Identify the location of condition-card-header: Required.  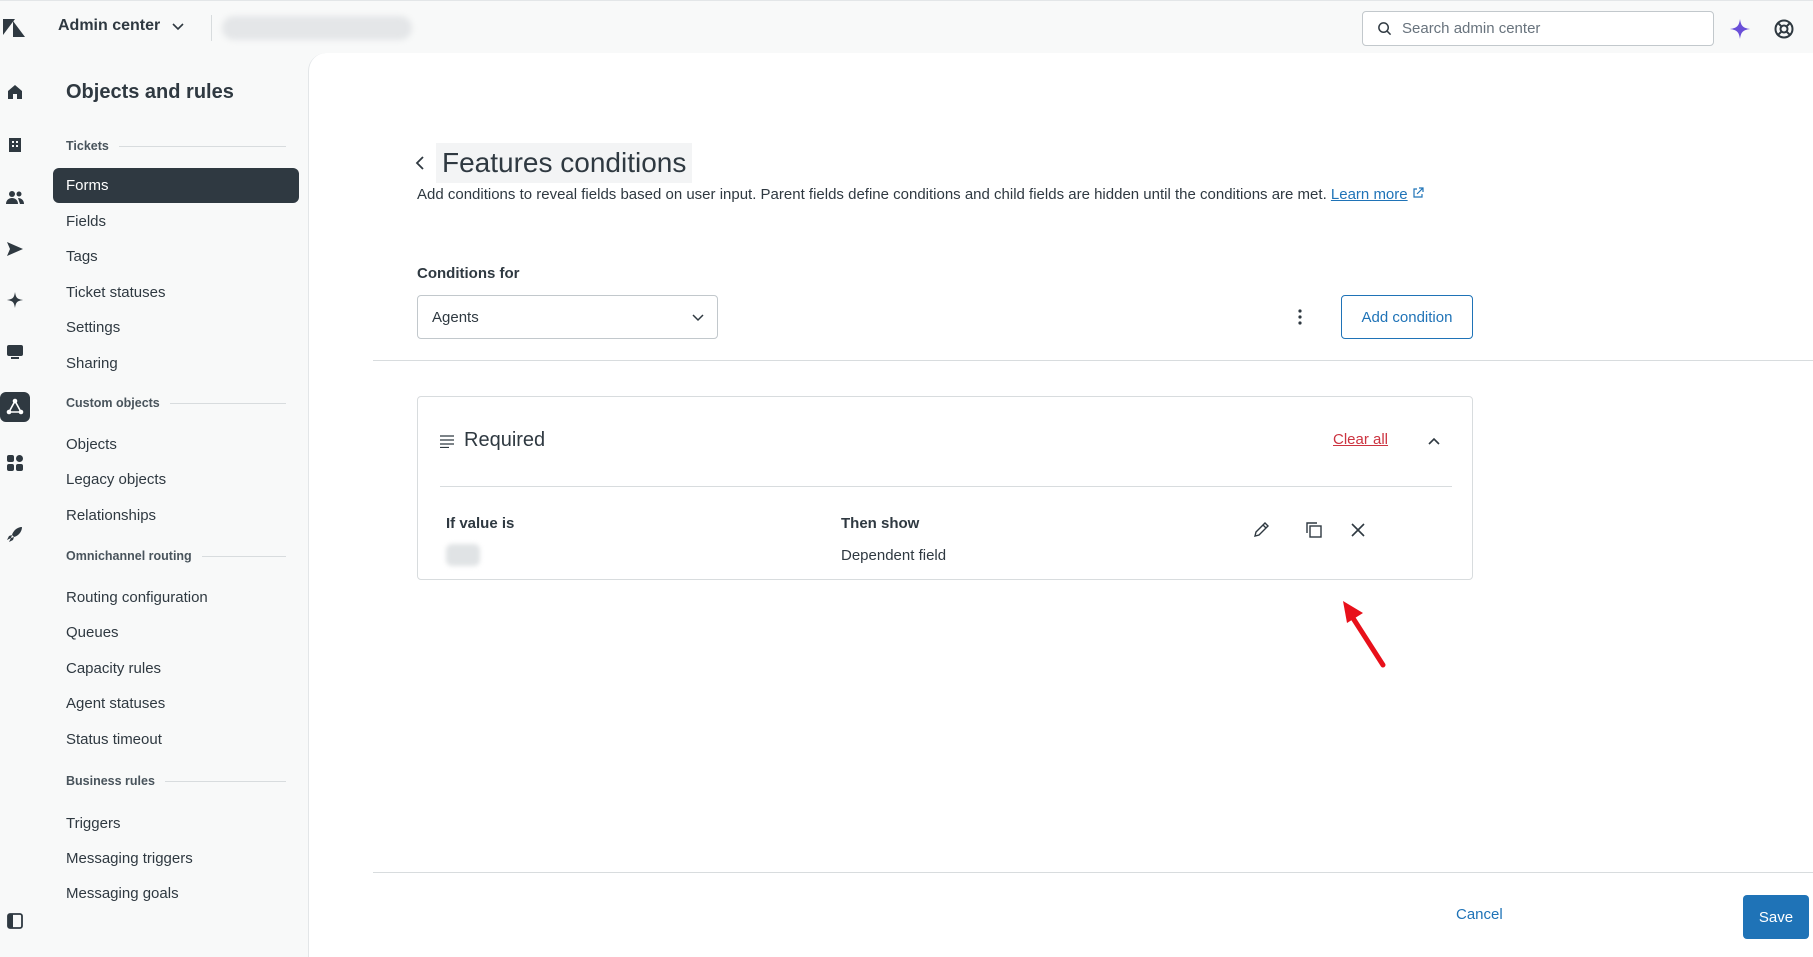
(492, 440).